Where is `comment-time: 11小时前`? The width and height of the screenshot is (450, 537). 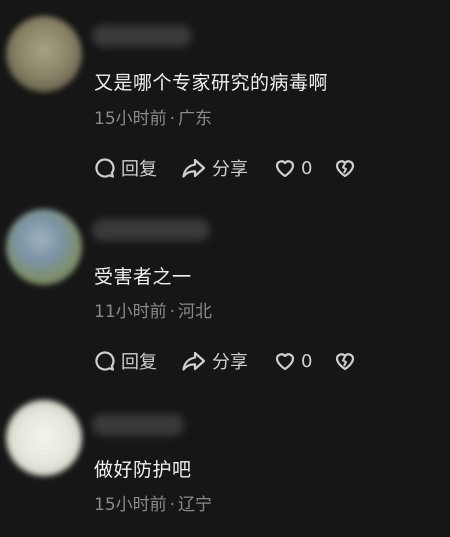
comment-time: 11小时前 is located at coordinates (130, 312).